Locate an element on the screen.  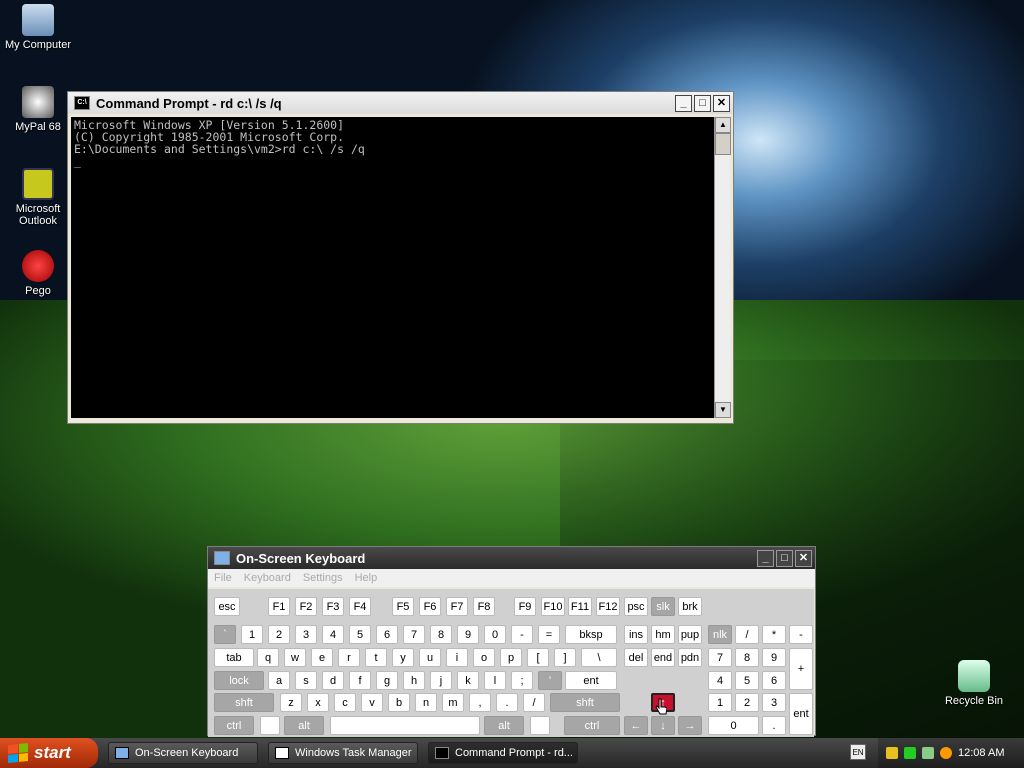
key: d is located at coordinates (333, 680).